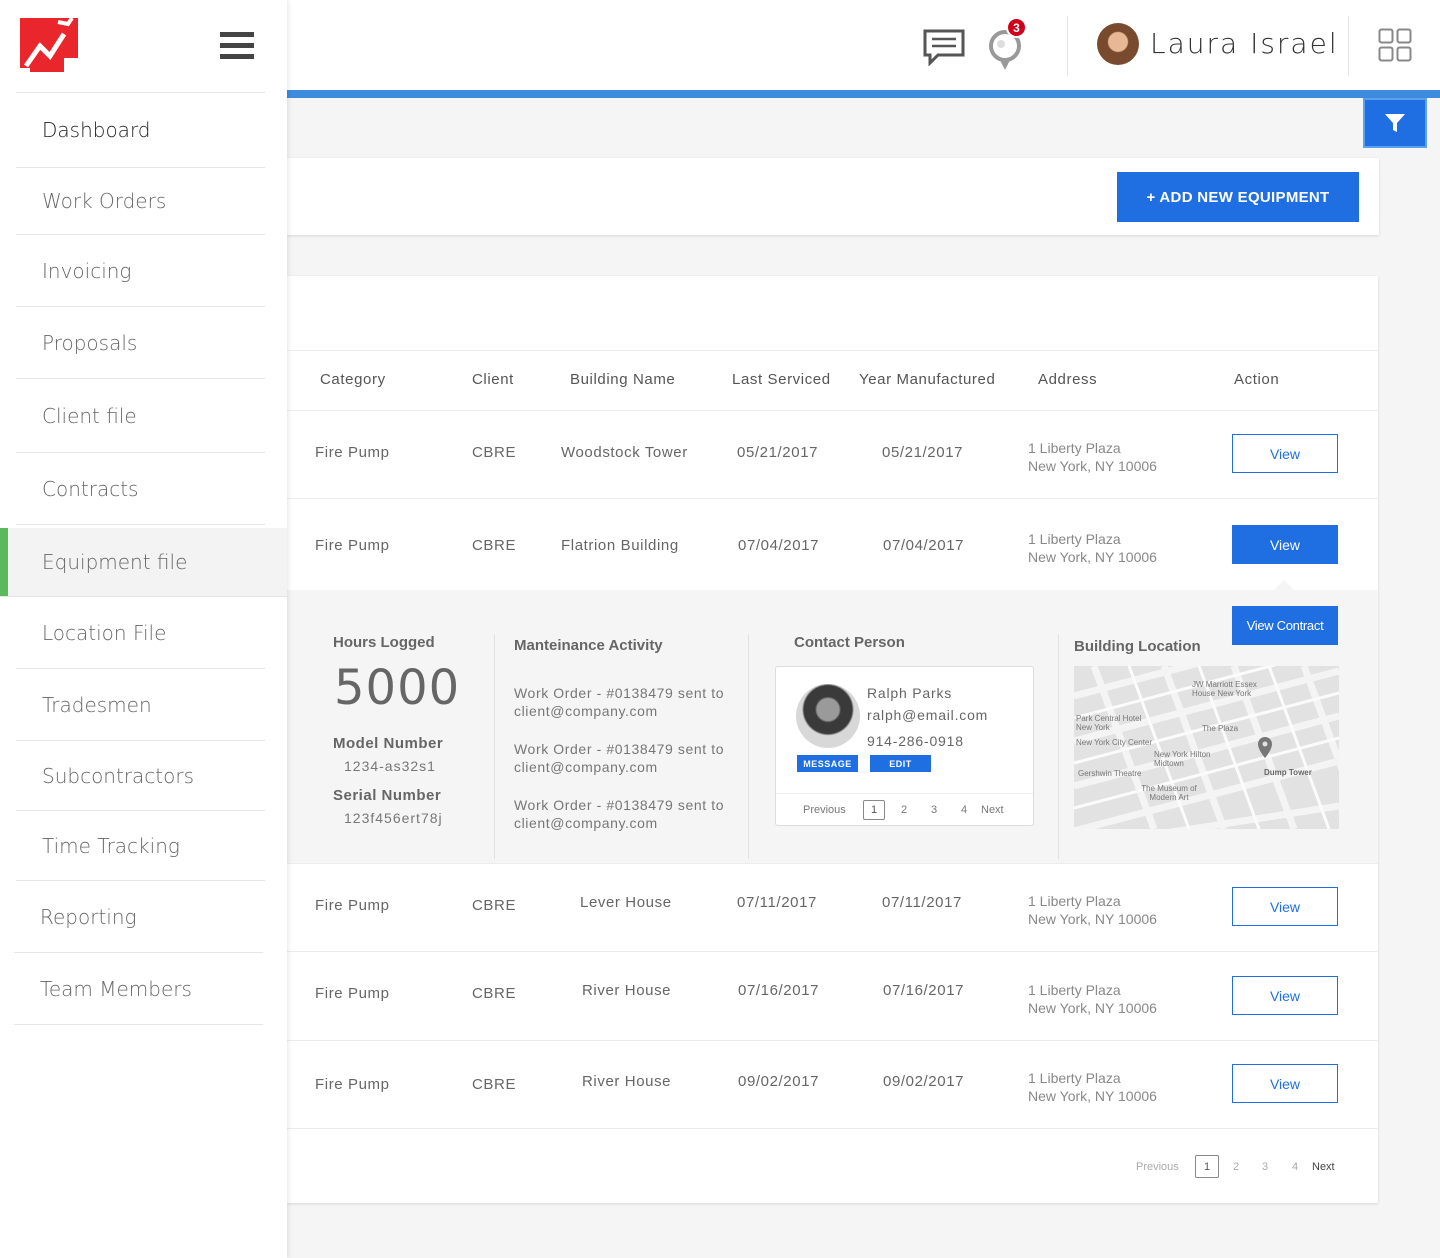 This screenshot has height=1258, width=1440. I want to click on col-header-address: Address, so click(1067, 379).